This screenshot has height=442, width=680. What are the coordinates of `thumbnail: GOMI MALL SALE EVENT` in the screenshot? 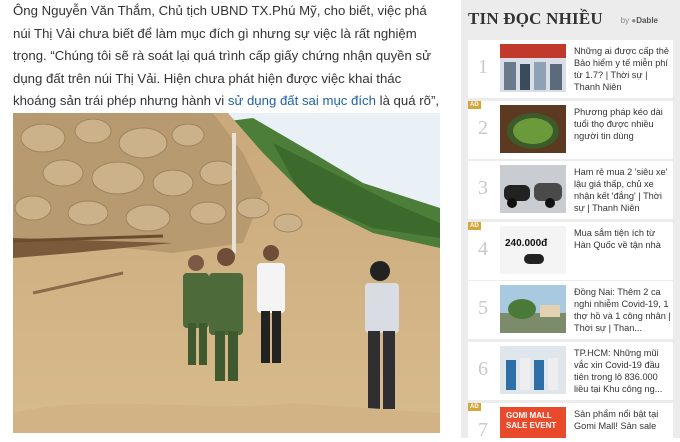 It's located at (533, 422).